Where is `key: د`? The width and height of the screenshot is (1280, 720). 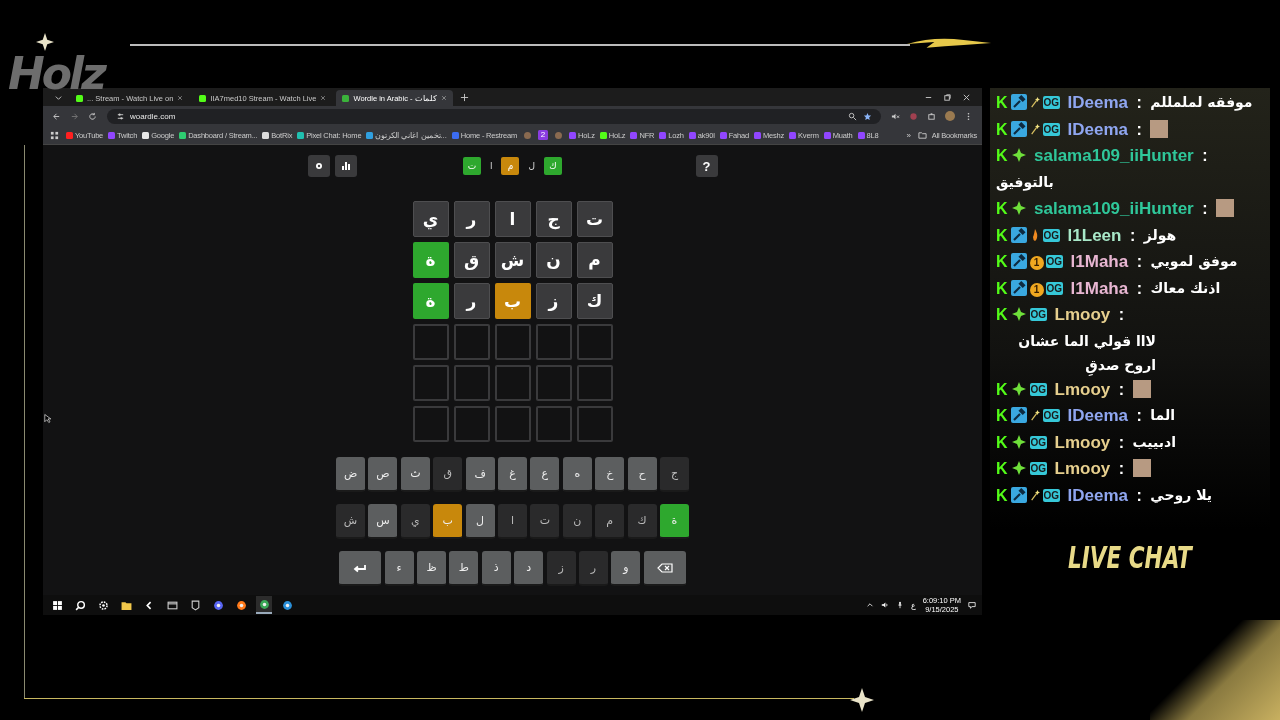 key: د is located at coordinates (529, 568).